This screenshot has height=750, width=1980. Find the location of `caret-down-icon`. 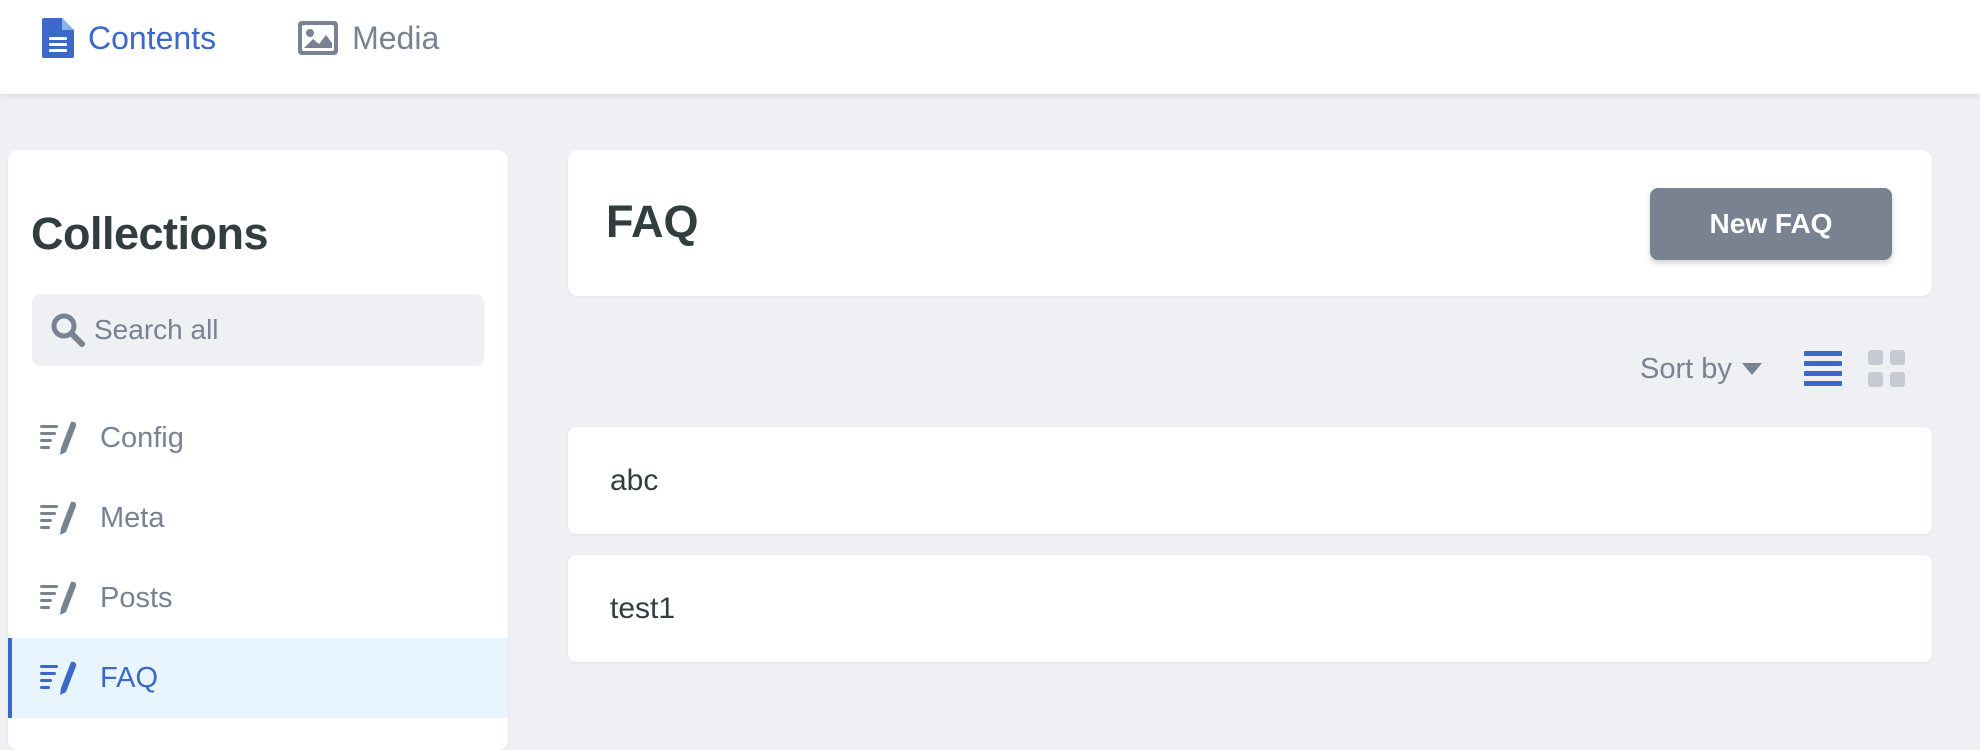

caret-down-icon is located at coordinates (1751, 369).